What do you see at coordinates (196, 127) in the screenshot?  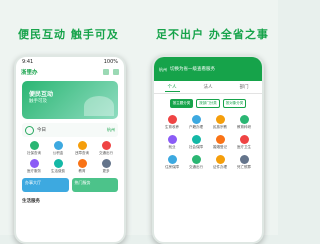 I see `topic-label: 户籍办理` at bounding box center [196, 127].